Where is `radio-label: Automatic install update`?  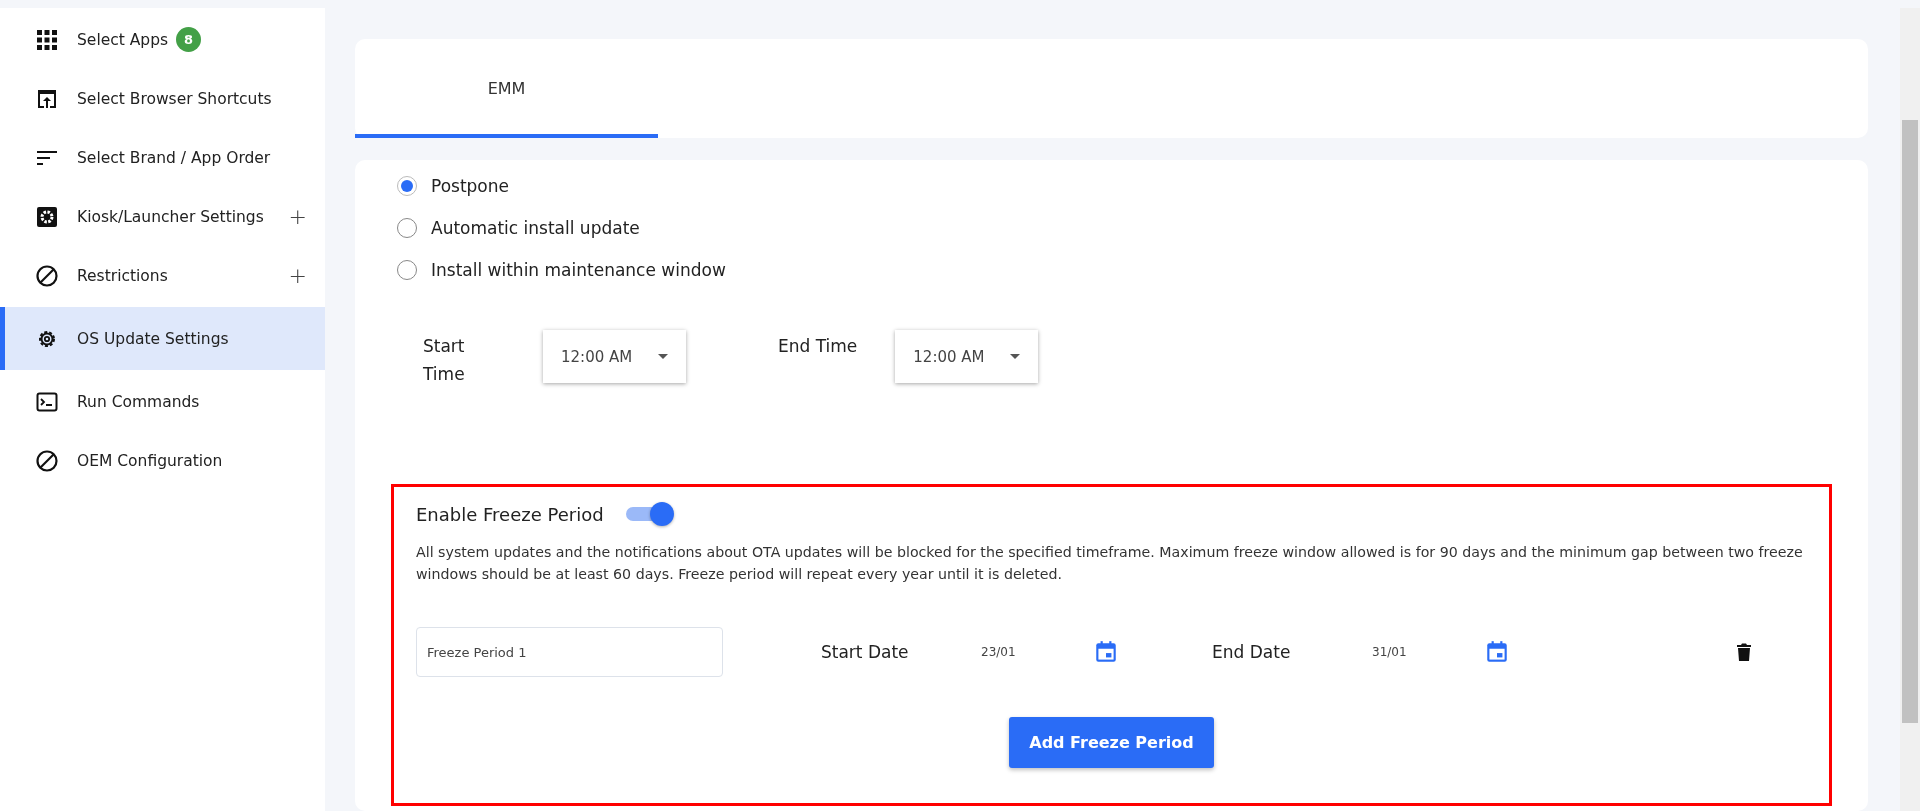
radio-label: Automatic install update is located at coordinates (535, 228).